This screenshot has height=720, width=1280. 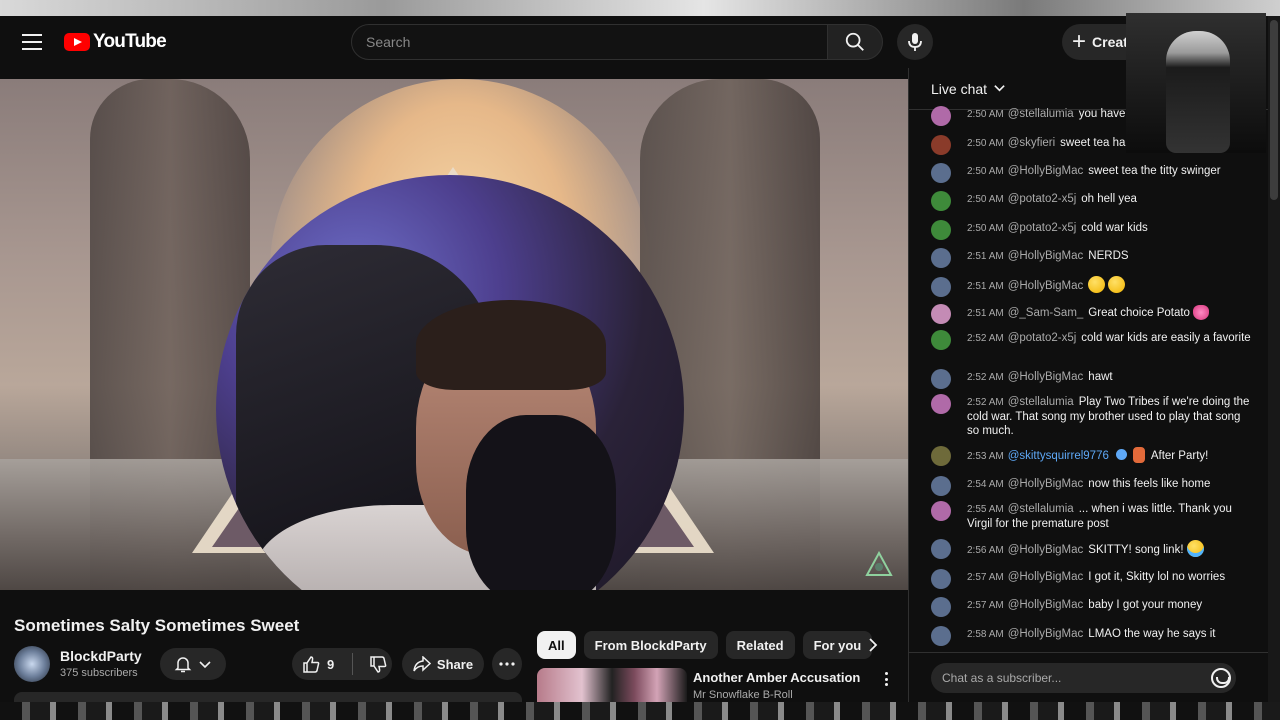 I want to click on chip-related: Related, so click(x=760, y=645).